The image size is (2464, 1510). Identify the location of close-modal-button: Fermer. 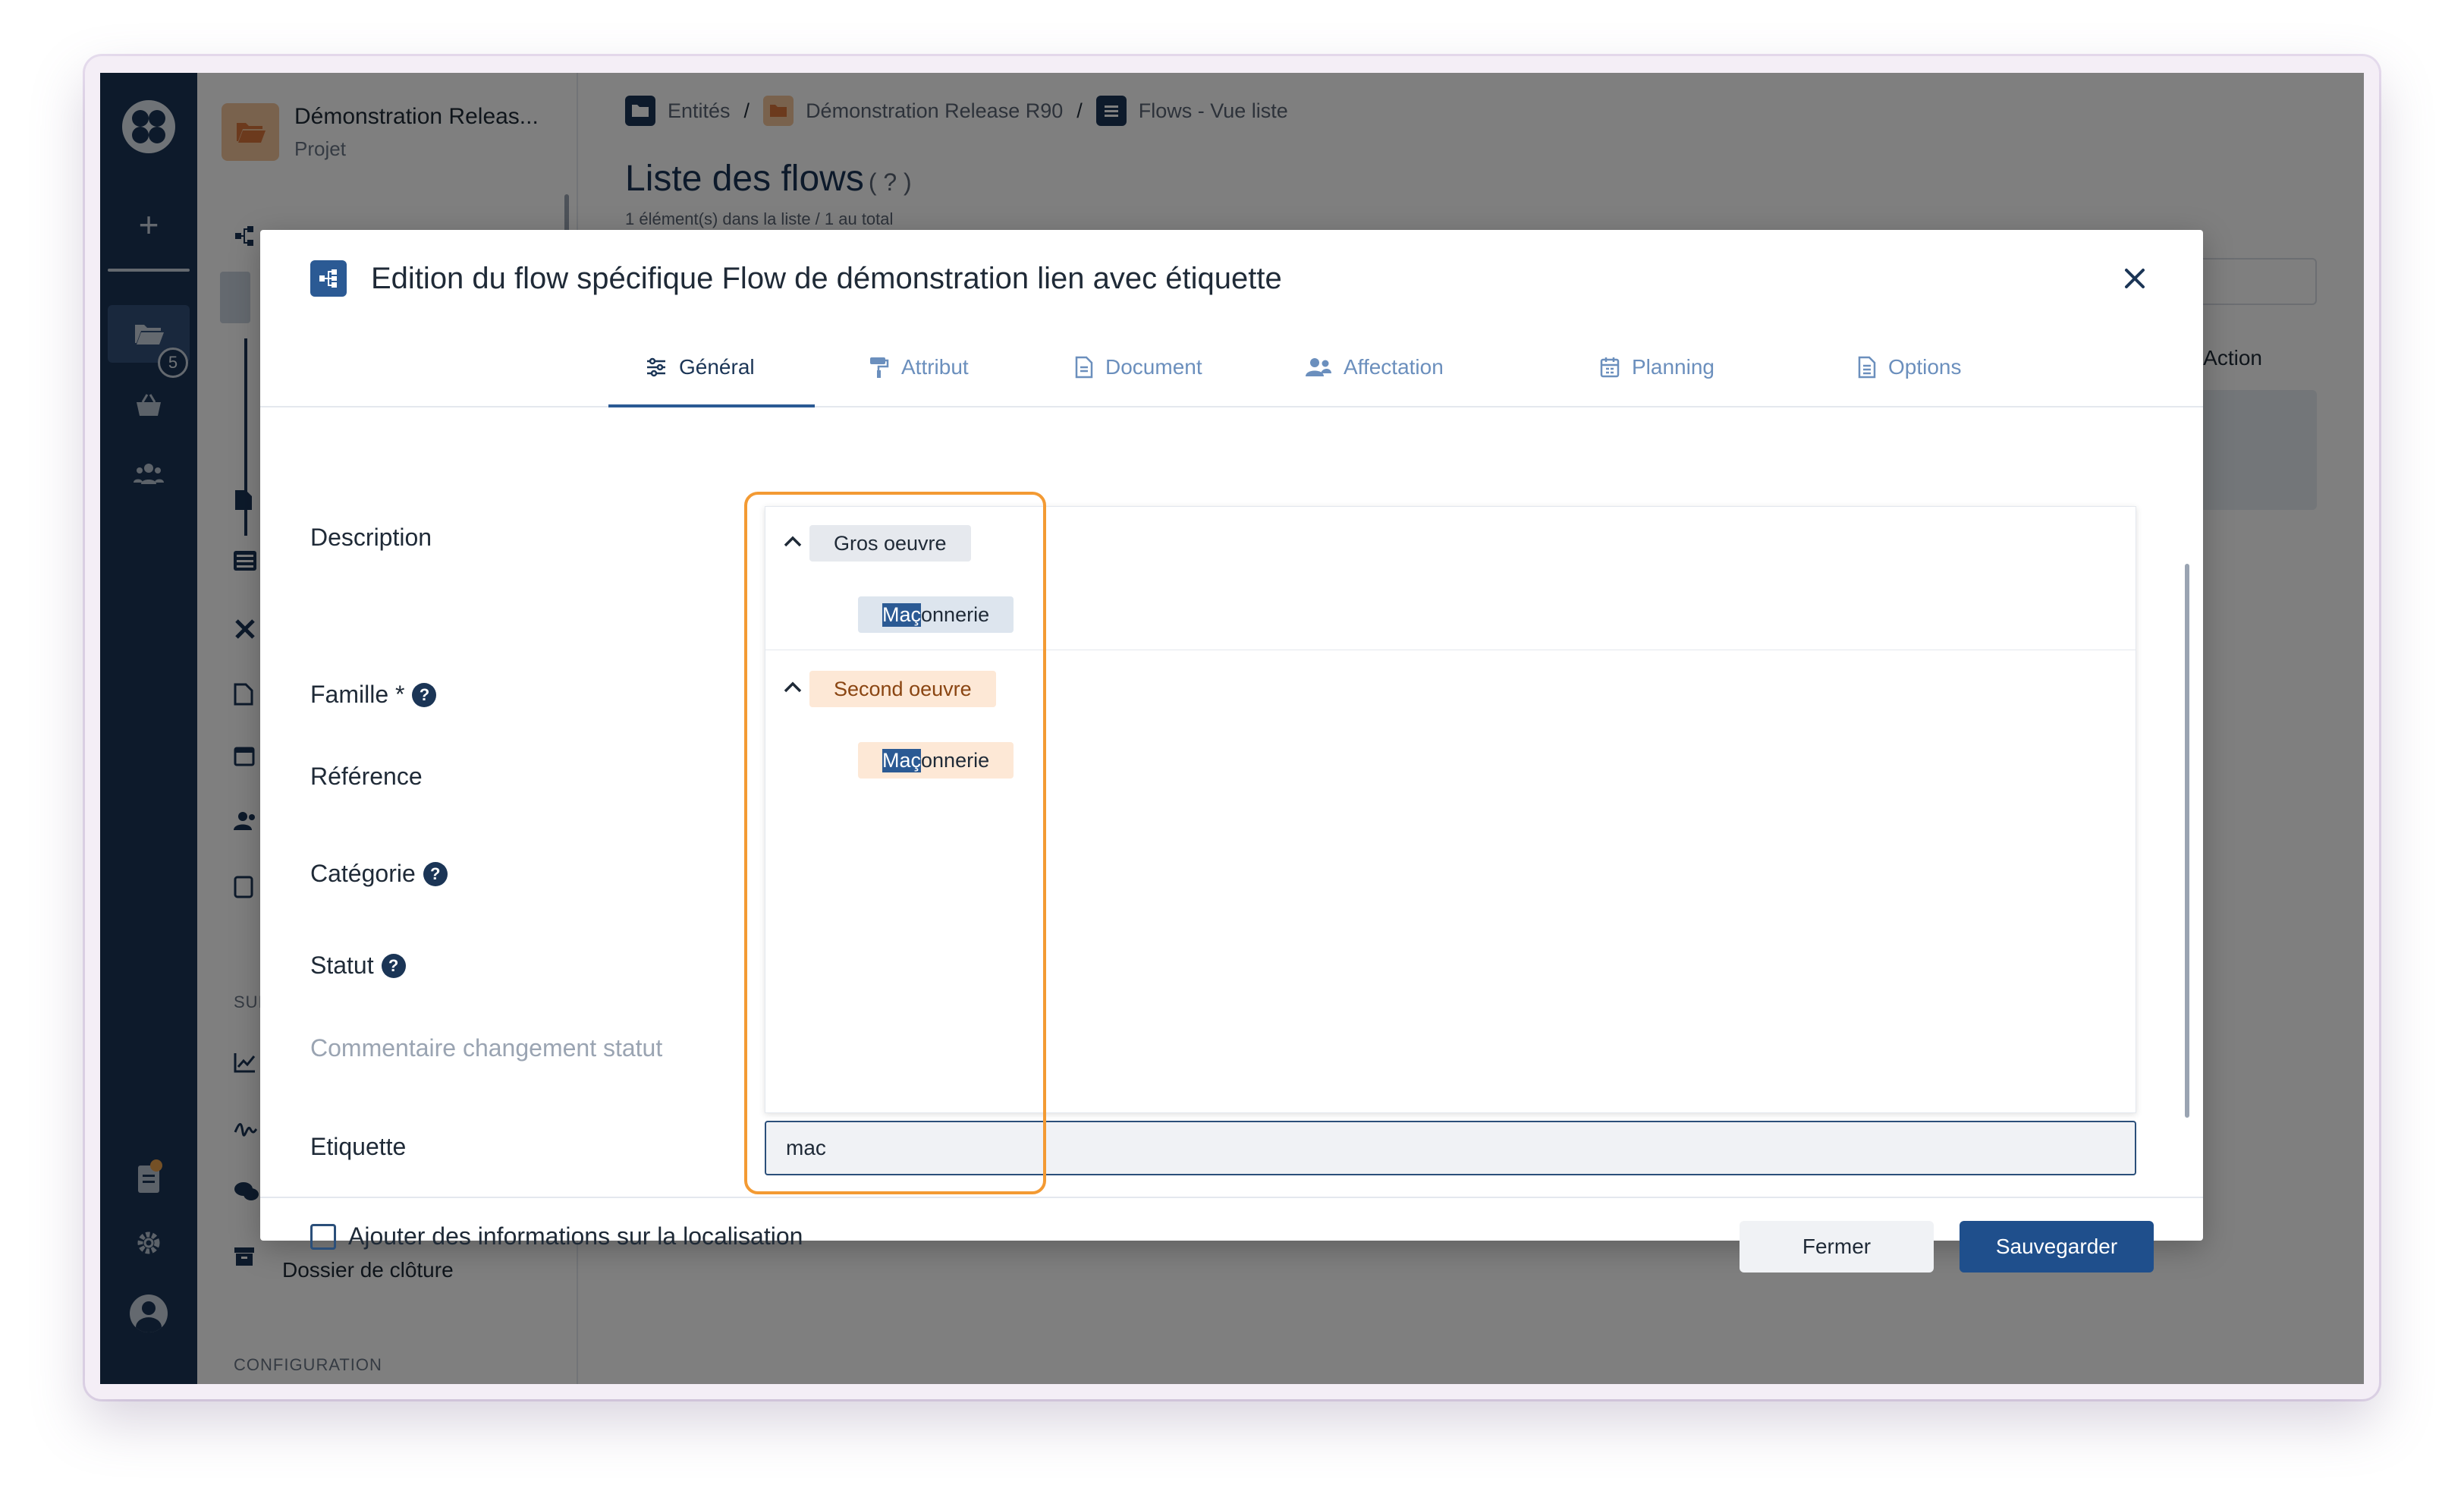
(1837, 1246).